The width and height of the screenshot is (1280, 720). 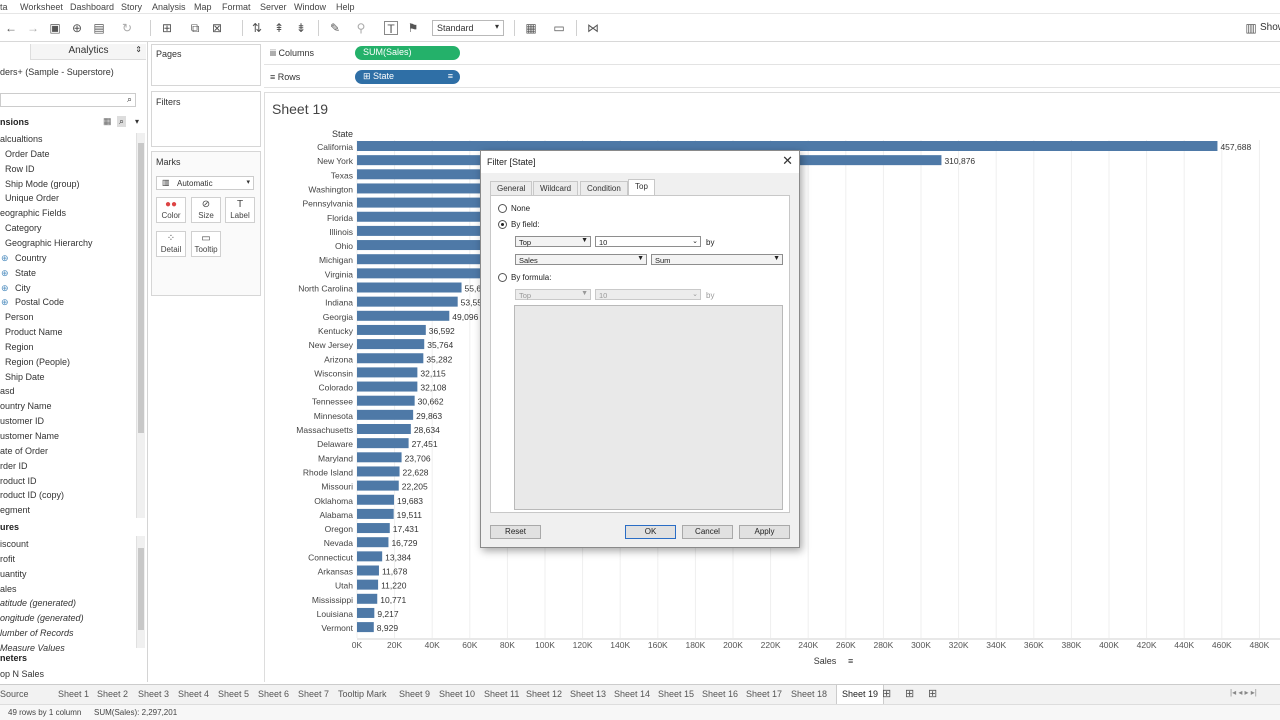 I want to click on ok-button: OK, so click(x=650, y=532).